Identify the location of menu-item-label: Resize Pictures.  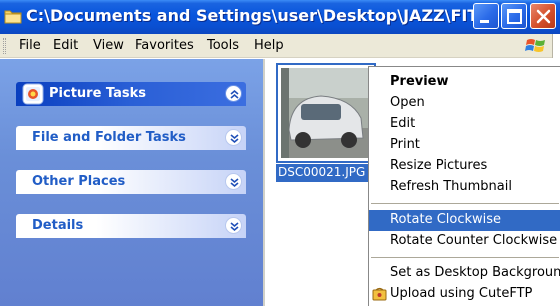
(439, 165).